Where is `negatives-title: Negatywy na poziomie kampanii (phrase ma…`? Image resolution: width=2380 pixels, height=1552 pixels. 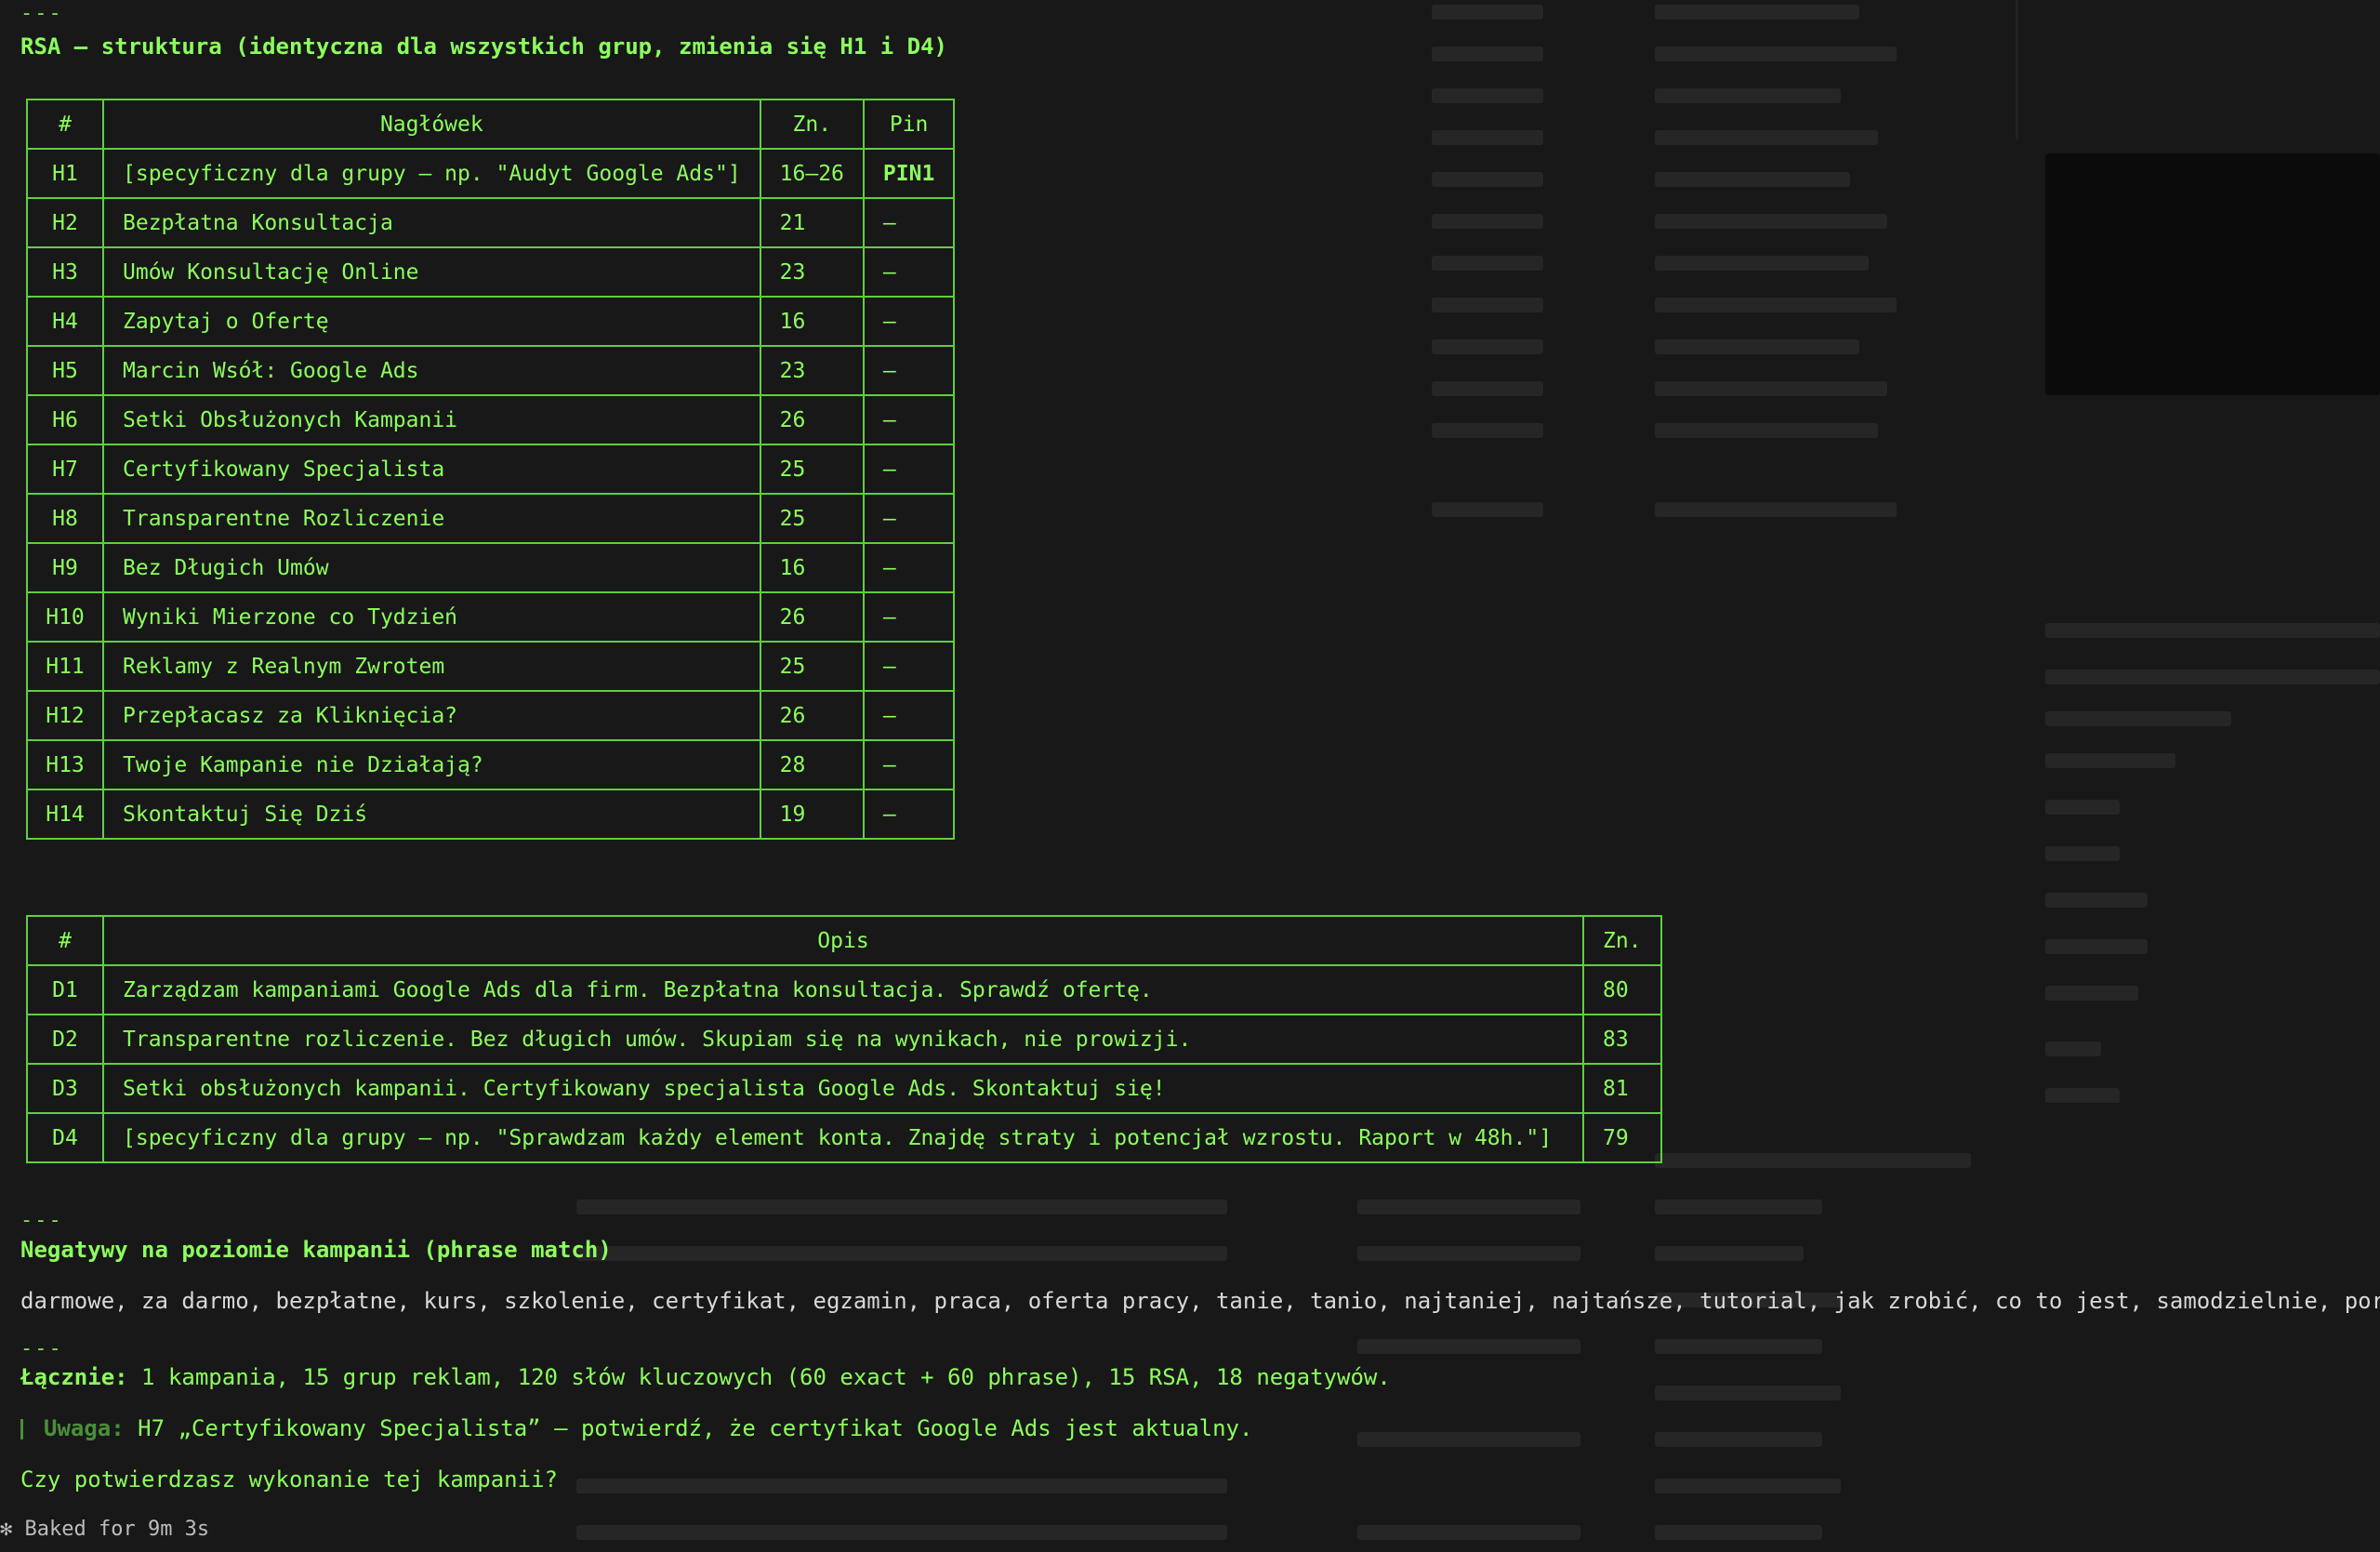
negatives-title: Negatywy na poziomie kampanii (phrase ma… is located at coordinates (316, 1250).